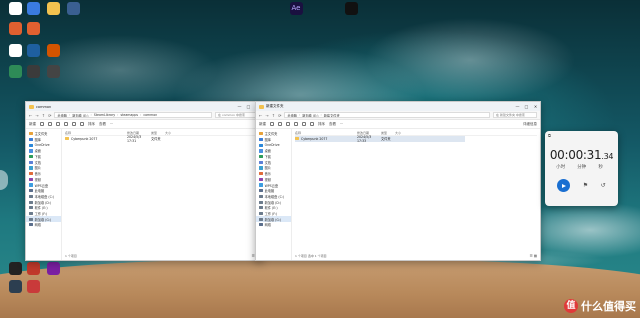  I want to click on play-button, so click(564, 185).